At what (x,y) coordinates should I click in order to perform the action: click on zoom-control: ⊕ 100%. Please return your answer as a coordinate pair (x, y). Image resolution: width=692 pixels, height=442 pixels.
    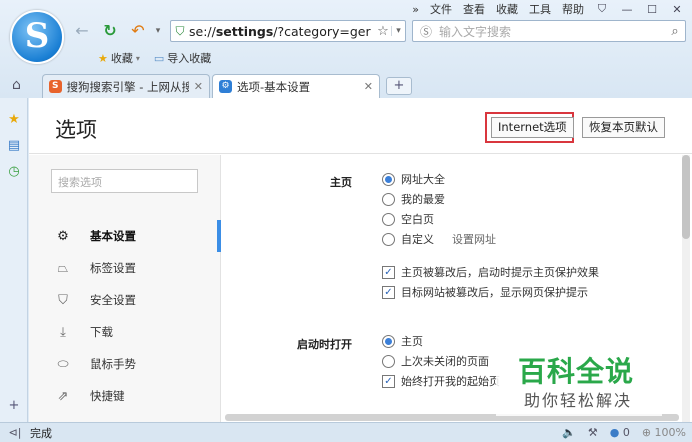
    Looking at the image, I should click on (664, 432).